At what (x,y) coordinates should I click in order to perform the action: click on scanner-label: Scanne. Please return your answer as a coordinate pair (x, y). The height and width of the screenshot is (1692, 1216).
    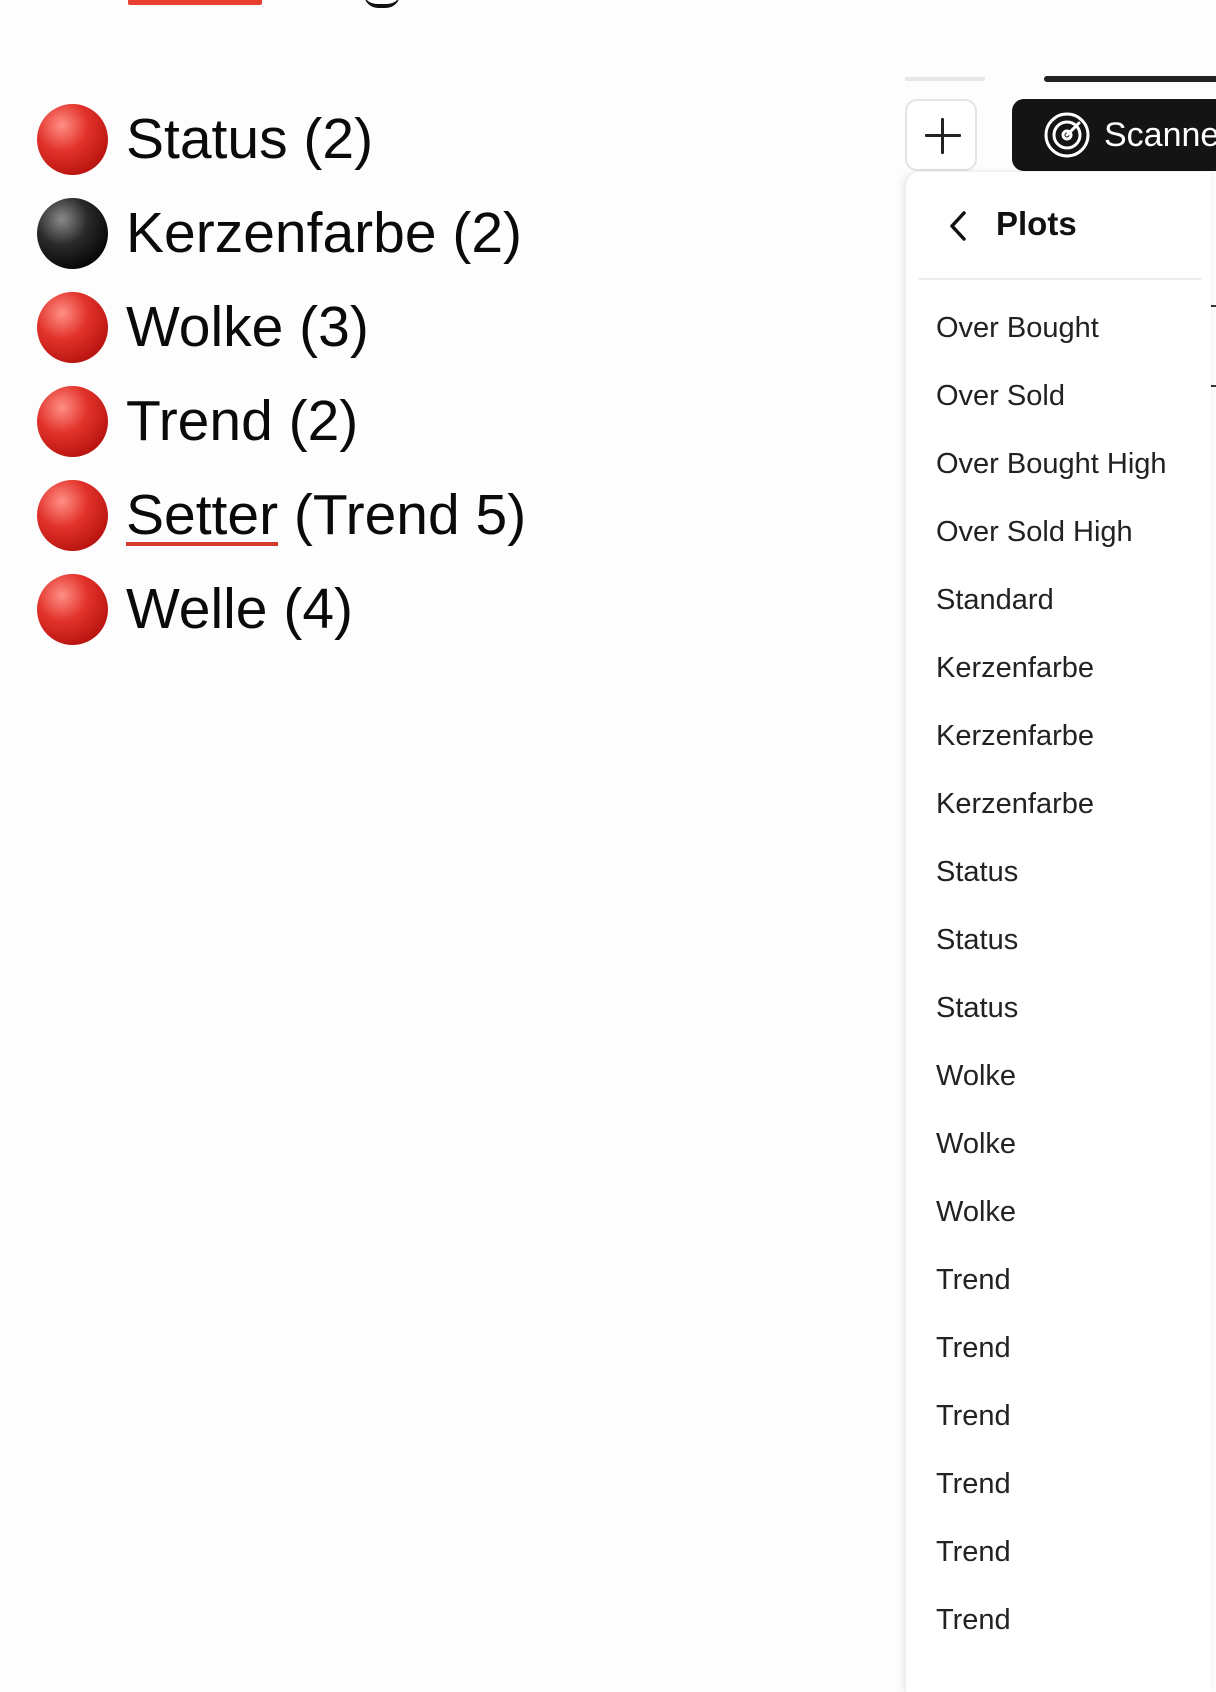
    Looking at the image, I should click on (1160, 134).